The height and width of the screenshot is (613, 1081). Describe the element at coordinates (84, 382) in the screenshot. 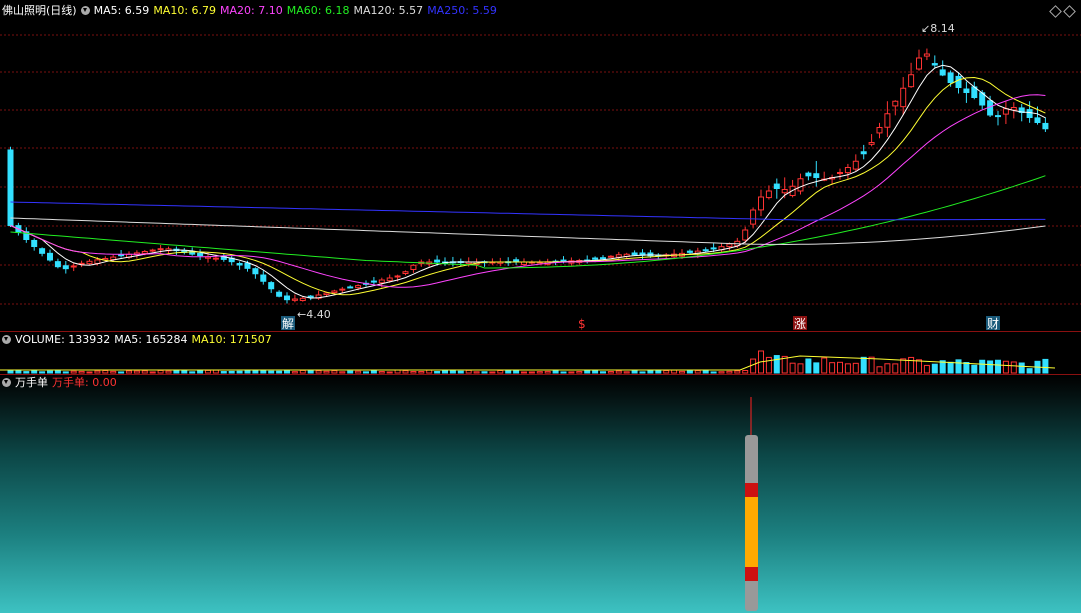

I see `wanshoudan-value: 万手单: 0.00` at that location.